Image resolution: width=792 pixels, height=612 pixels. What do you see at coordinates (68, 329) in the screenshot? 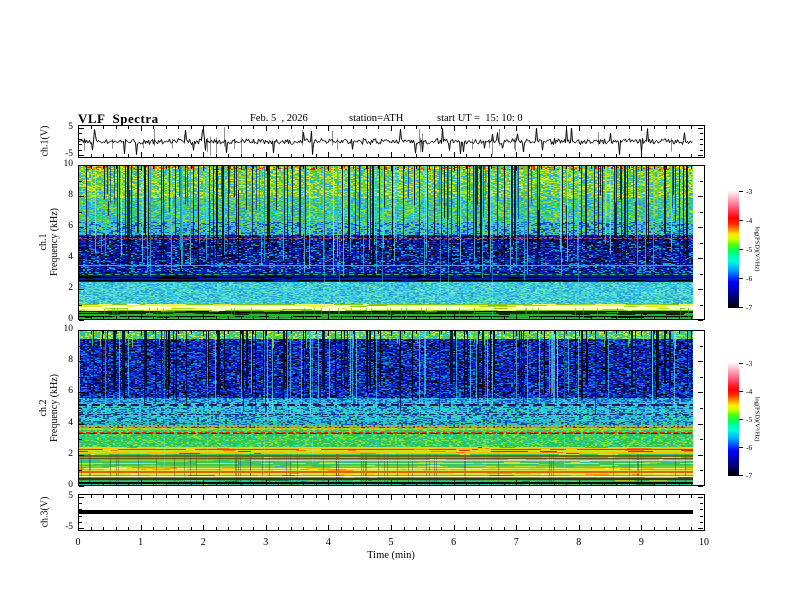
I see `y-tick-label: 10` at bounding box center [68, 329].